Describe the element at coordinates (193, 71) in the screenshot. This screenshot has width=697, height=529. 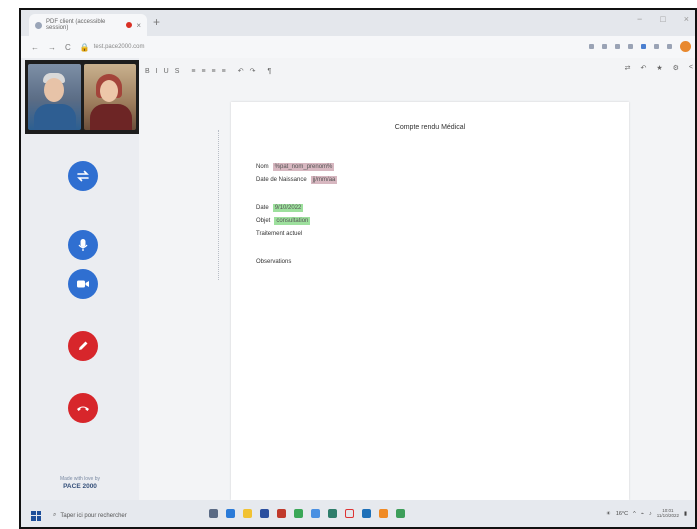
I see `align-left-button: ≡` at that location.